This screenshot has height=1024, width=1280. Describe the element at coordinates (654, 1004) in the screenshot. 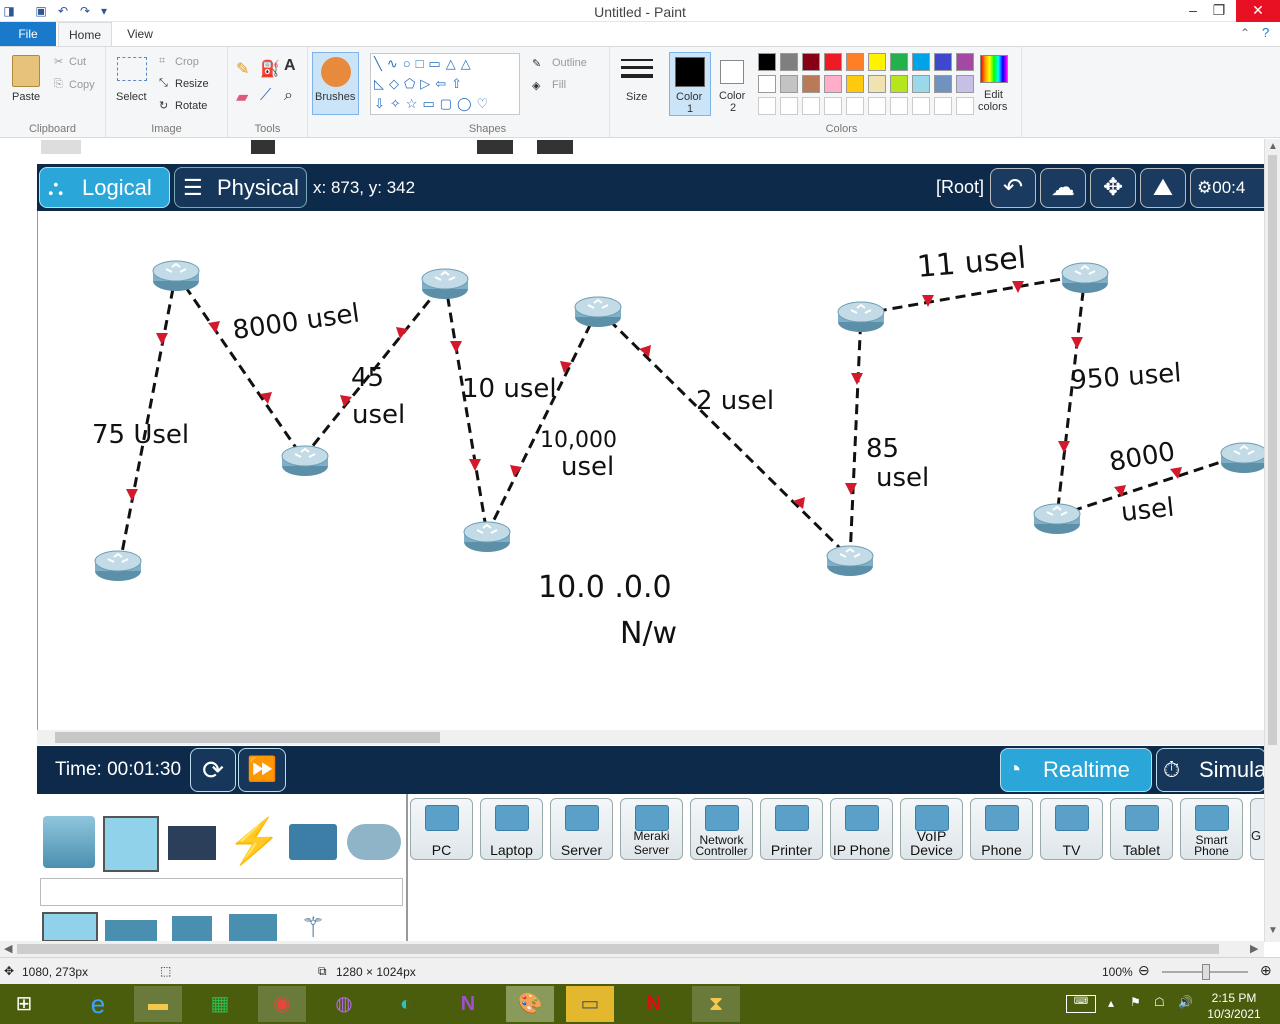

I see `netflix-icon: N` at that location.